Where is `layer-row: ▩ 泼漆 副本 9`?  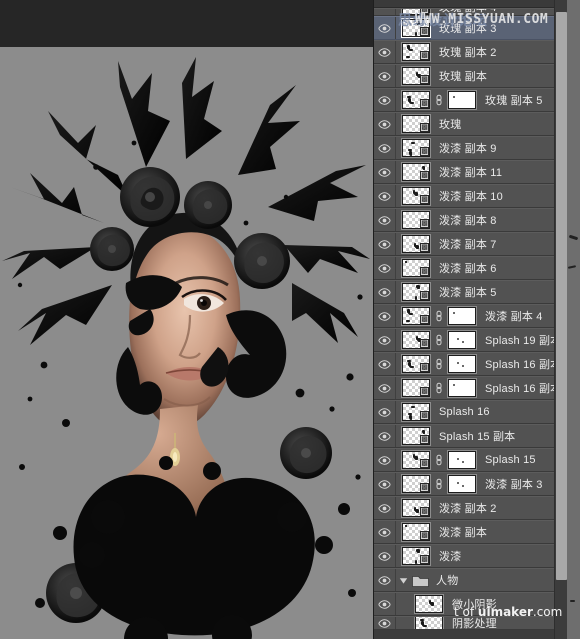
layer-row: ▩ 泼漆 副本 9 is located at coordinates (470, 148).